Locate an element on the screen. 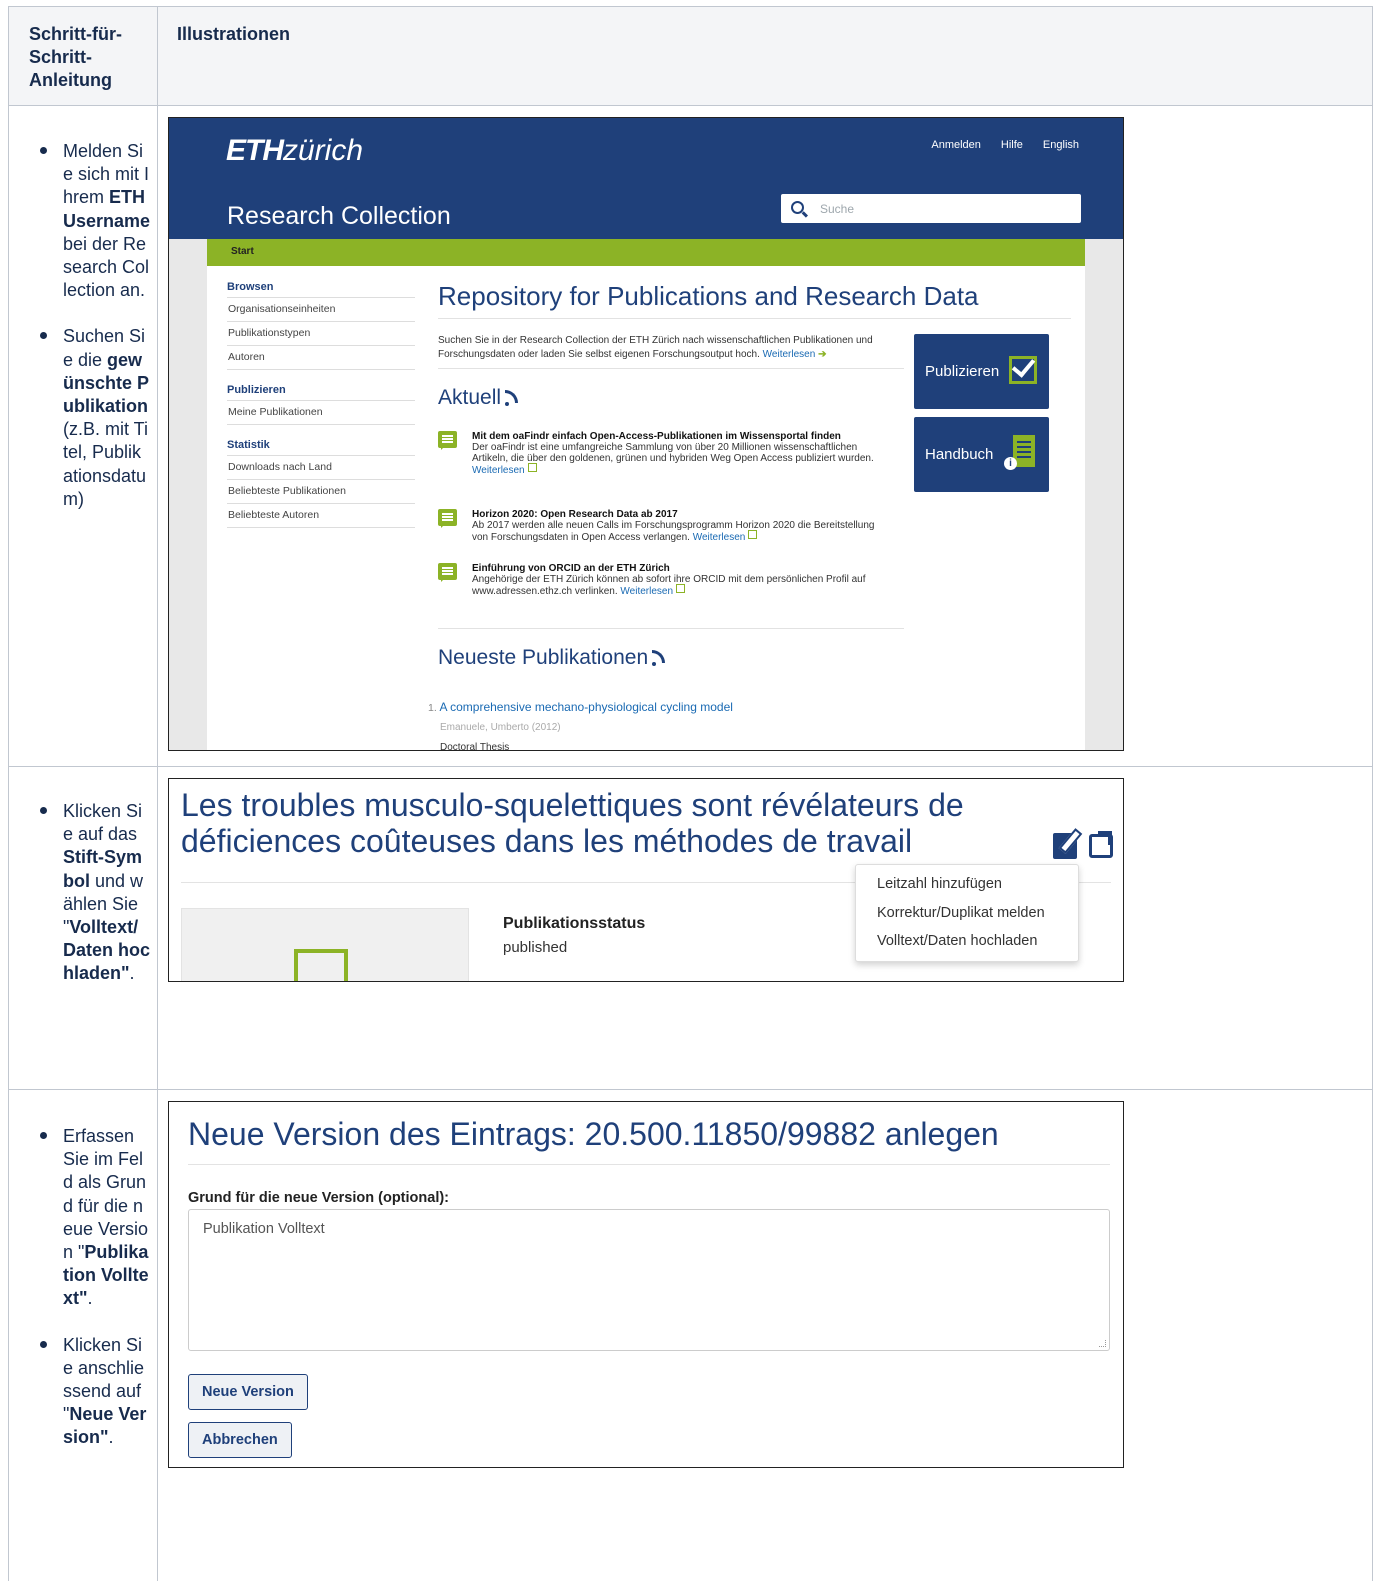 The width and height of the screenshot is (1385, 1581). reason-textarea: Publikation Volltext is located at coordinates (649, 1280).